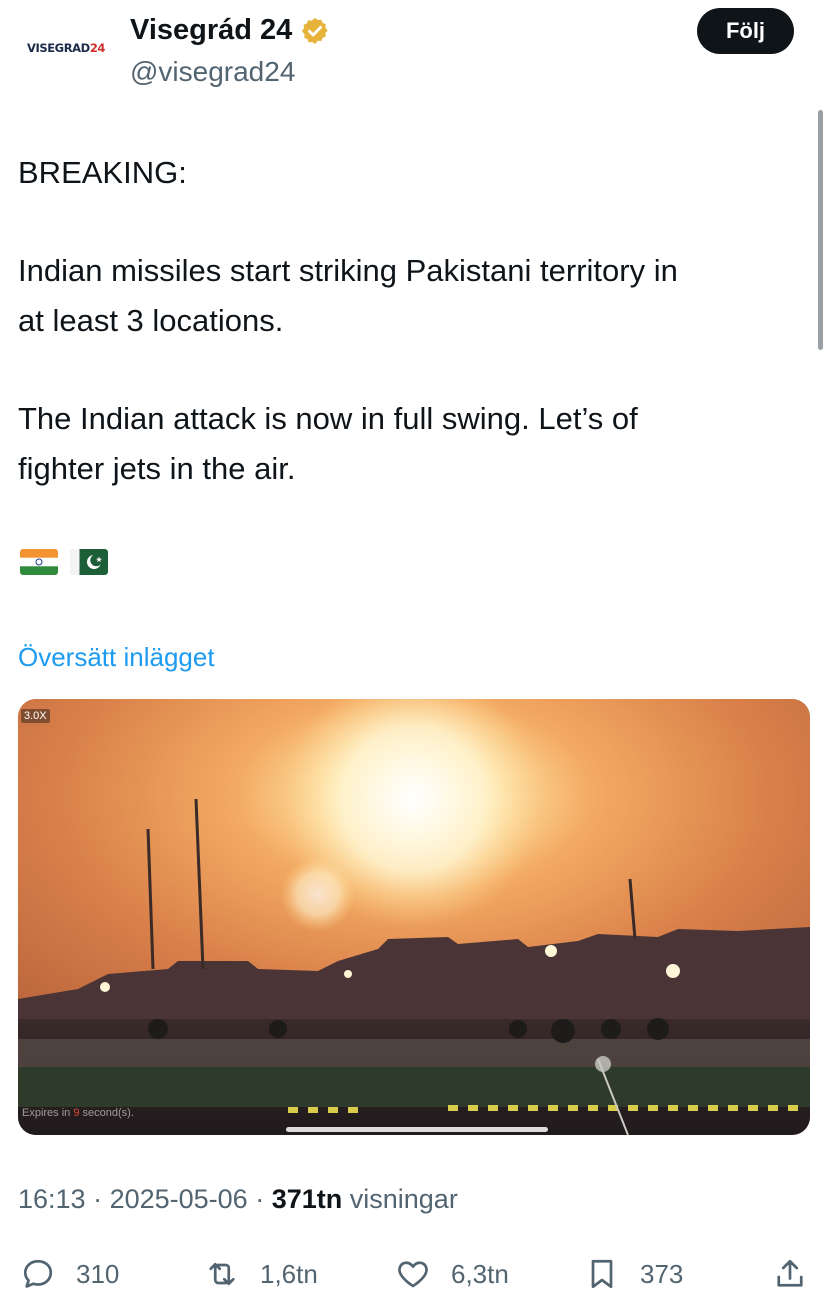 The width and height of the screenshot is (828, 1306). What do you see at coordinates (414, 55) in the screenshot?
I see `tweet-header: VISEGRAD24 Visegrád 24 @visegrad24 Följ` at bounding box center [414, 55].